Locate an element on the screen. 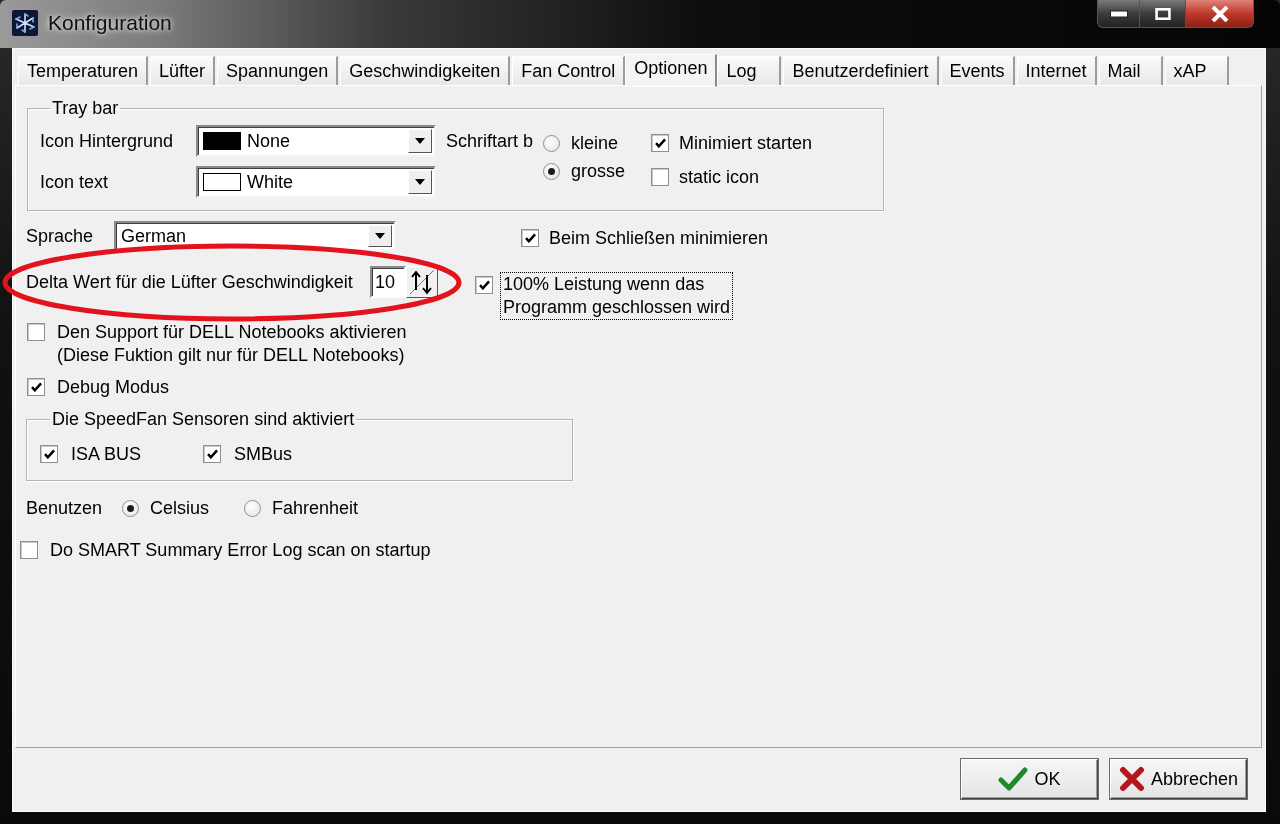 The image size is (1280, 824). close-icon is located at coordinates (1219, 13).